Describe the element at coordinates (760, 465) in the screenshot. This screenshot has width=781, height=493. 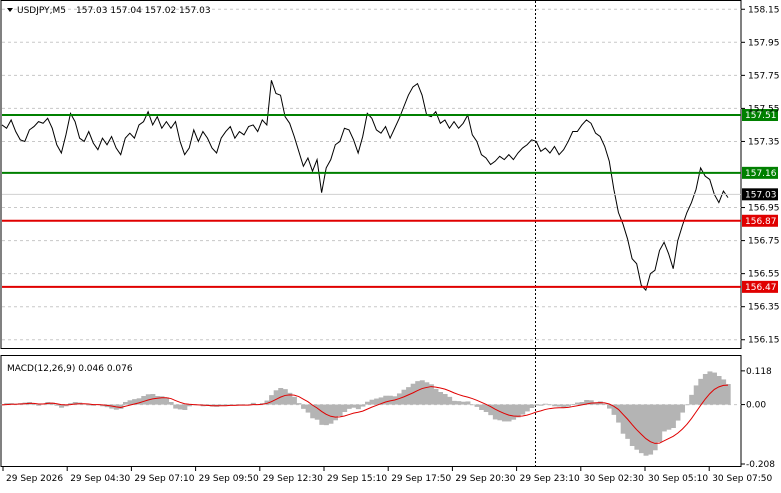
I see `macd-tick-label: -0.208` at that location.